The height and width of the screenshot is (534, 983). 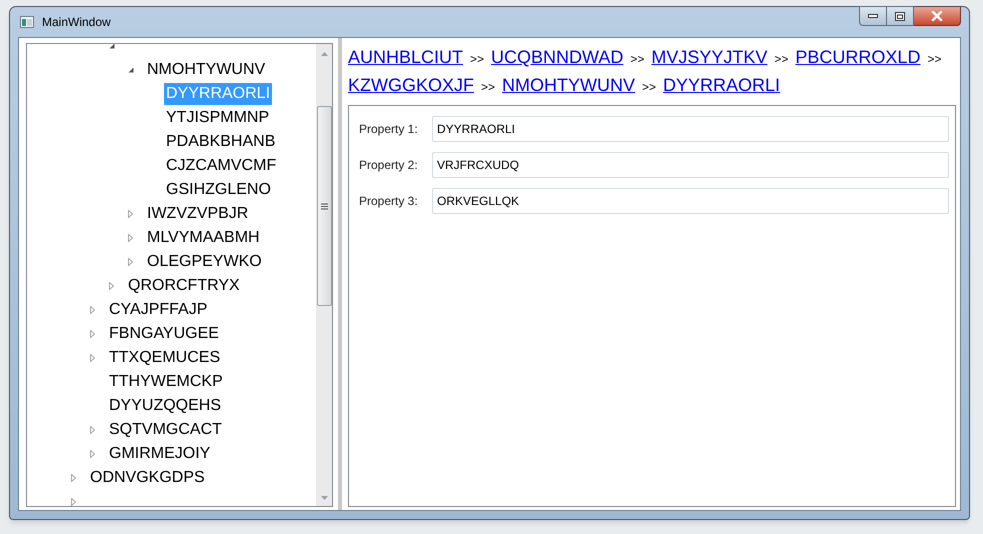 What do you see at coordinates (147, 478) in the screenshot?
I see `tree-item: ODNVGKGDPS` at bounding box center [147, 478].